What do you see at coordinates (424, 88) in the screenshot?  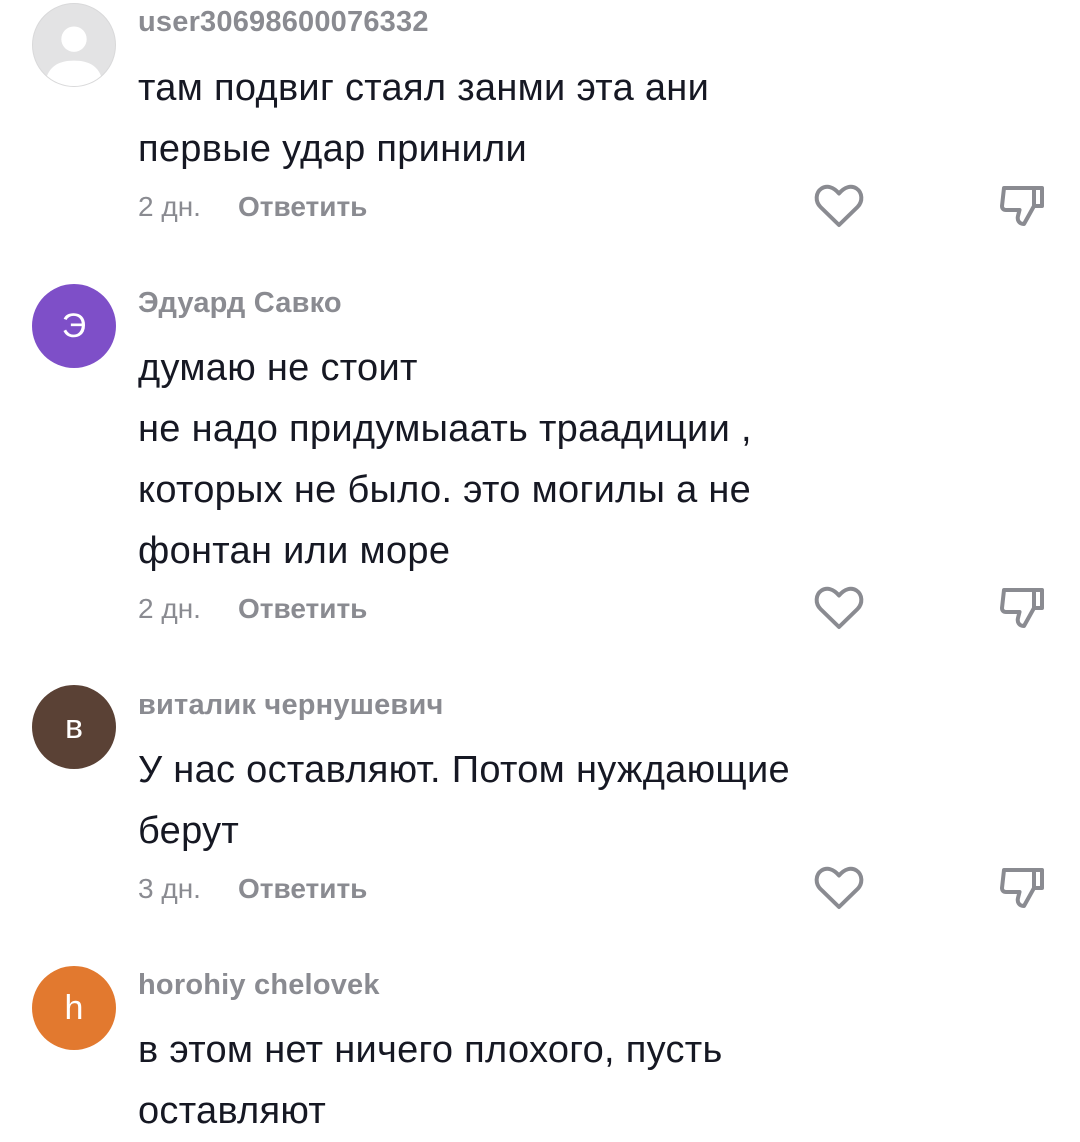 I see `comment-text-line: там подвиг стаял занми эта ани` at bounding box center [424, 88].